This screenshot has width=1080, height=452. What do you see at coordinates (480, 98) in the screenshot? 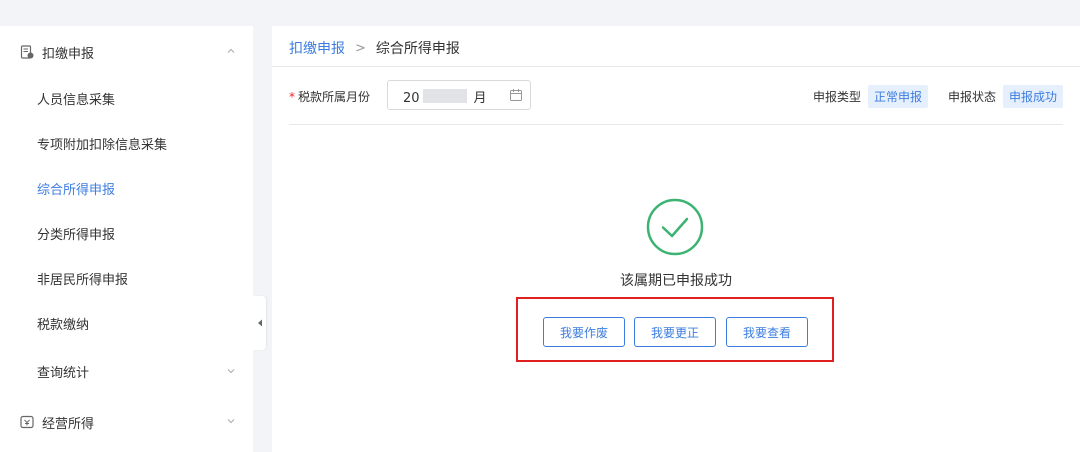
I see `month-value-suffix: 月` at bounding box center [480, 98].